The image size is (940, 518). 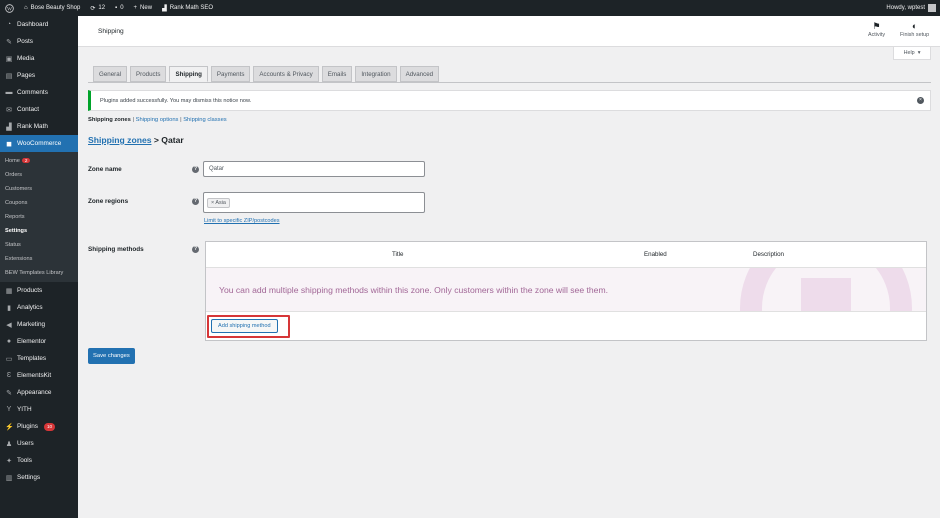 What do you see at coordinates (34, 375) in the screenshot?
I see `sidebar-item-label: ElementsKit` at bounding box center [34, 375].